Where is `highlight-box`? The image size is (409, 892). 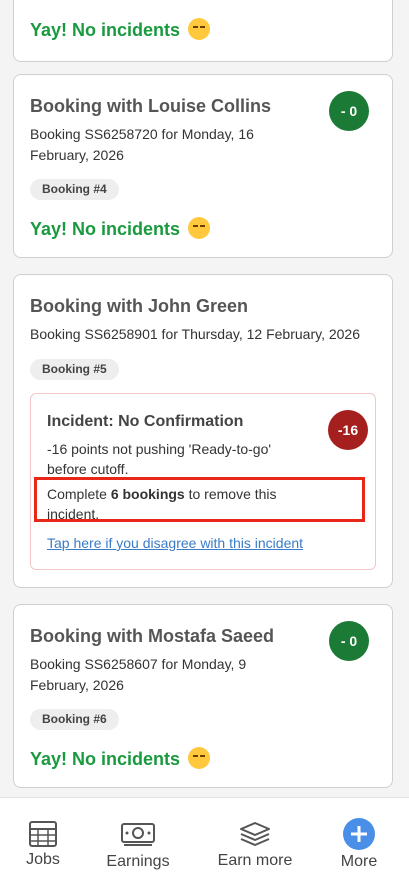
highlight-box is located at coordinates (199, 499).